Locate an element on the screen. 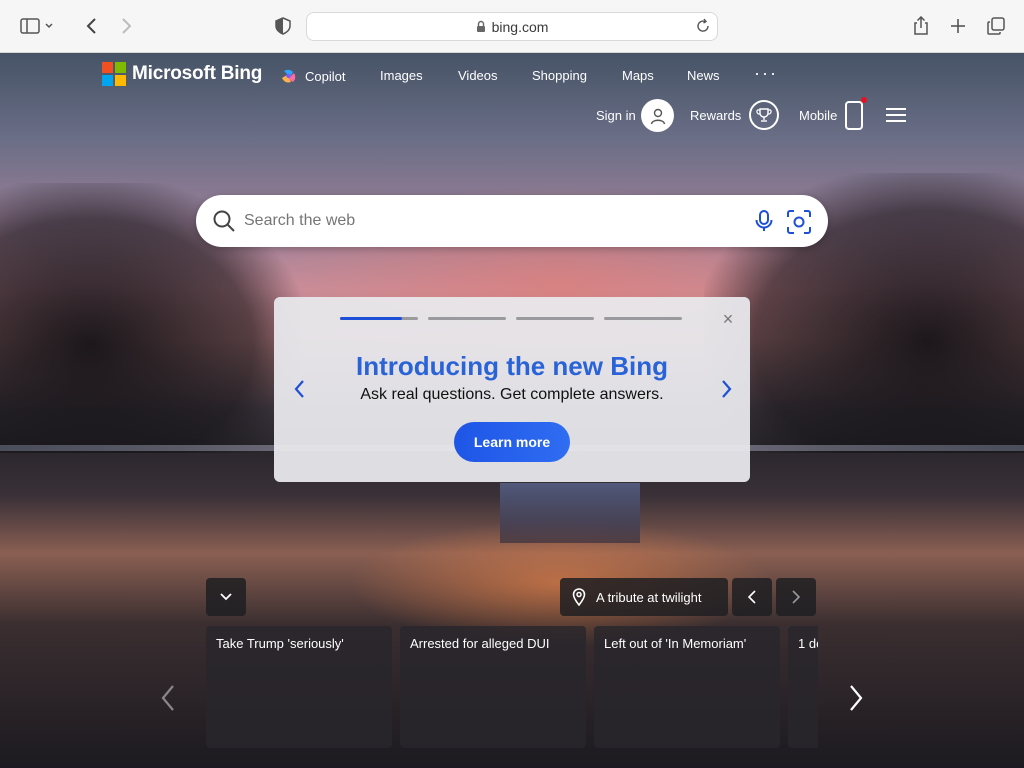 This screenshot has height=768, width=1024. trophy-icon is located at coordinates (764, 115).